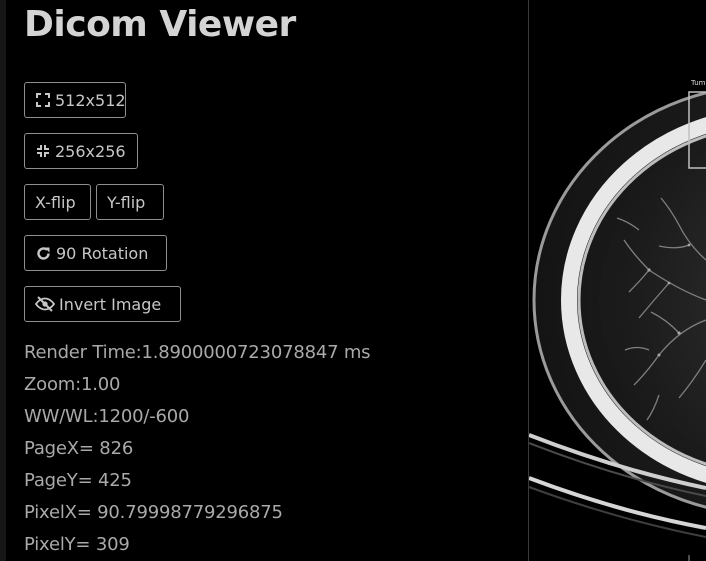 The width and height of the screenshot is (706, 561). I want to click on rotate-90-button: 90 Rotation, so click(95, 253).